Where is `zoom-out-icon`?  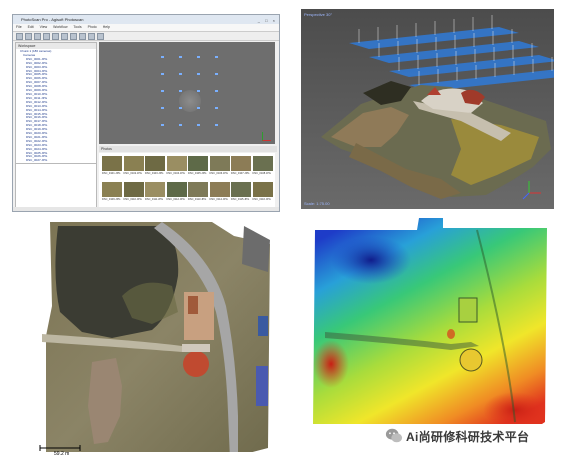 zoom-out-icon is located at coordinates (91, 36).